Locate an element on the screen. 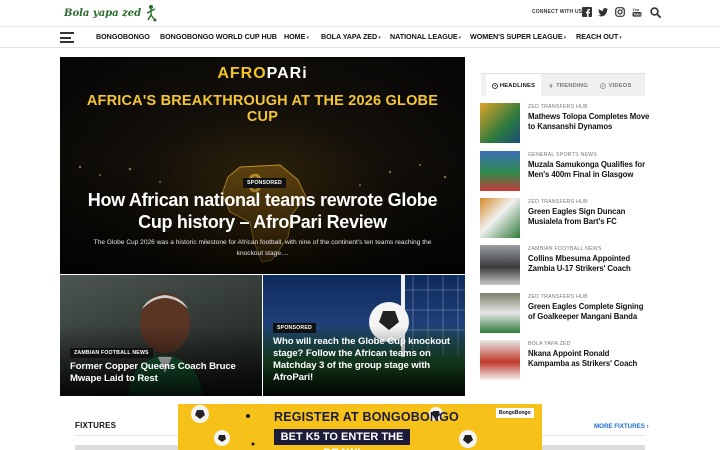  more-fixtures-link: MORE FIXTURES › is located at coordinates (621, 426).